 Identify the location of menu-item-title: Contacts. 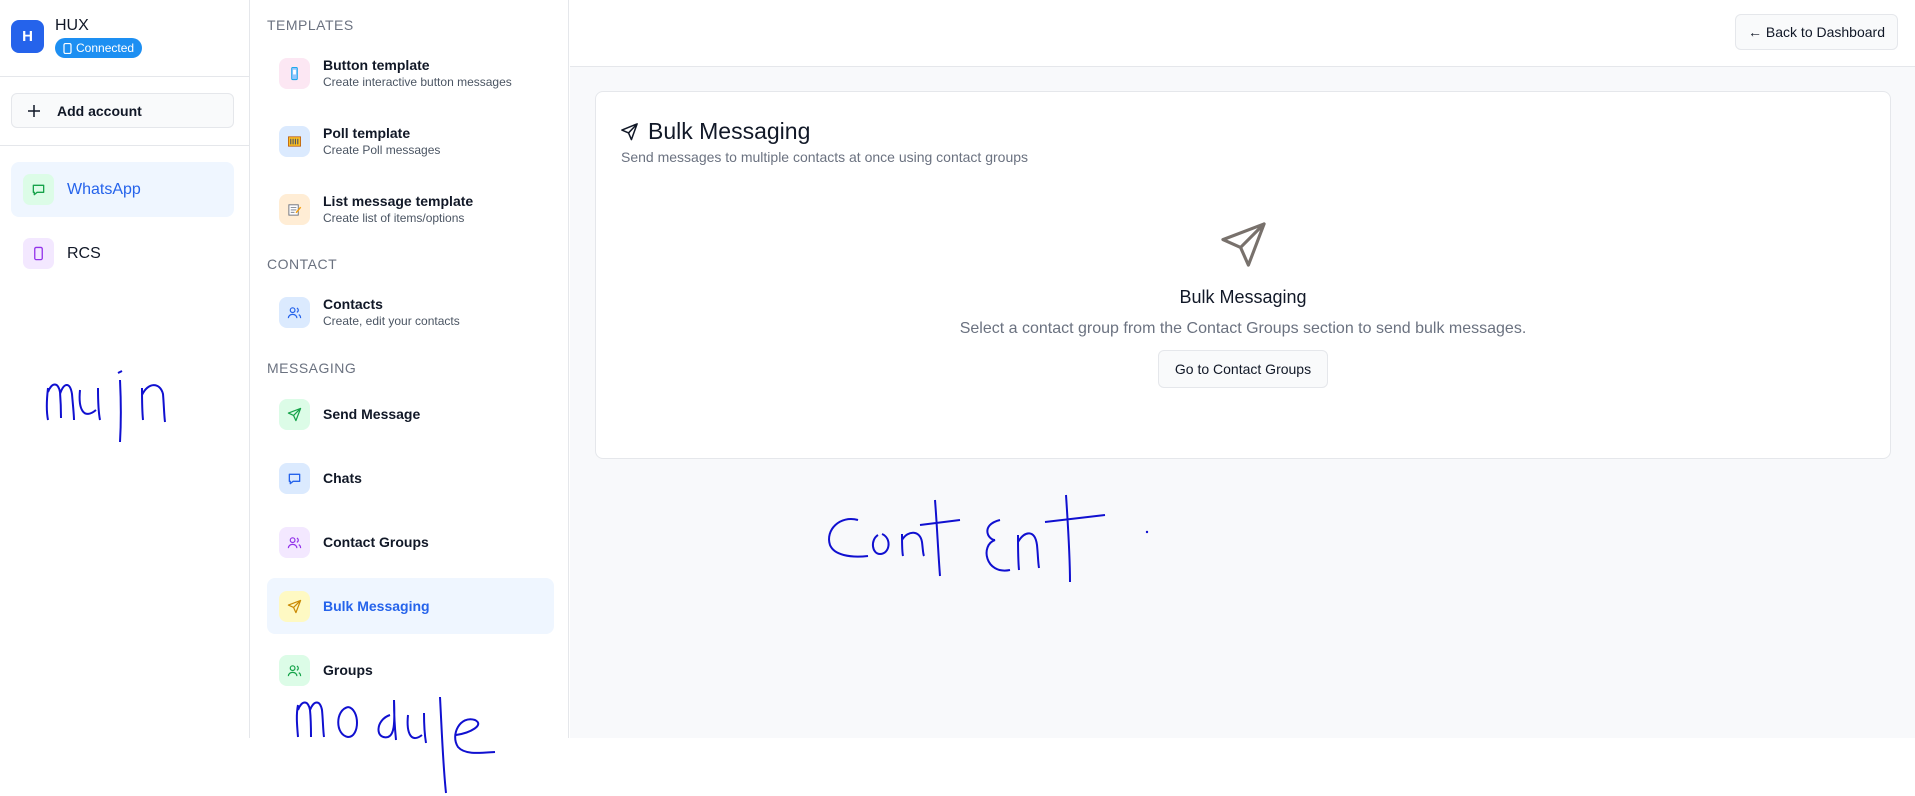
(353, 303).